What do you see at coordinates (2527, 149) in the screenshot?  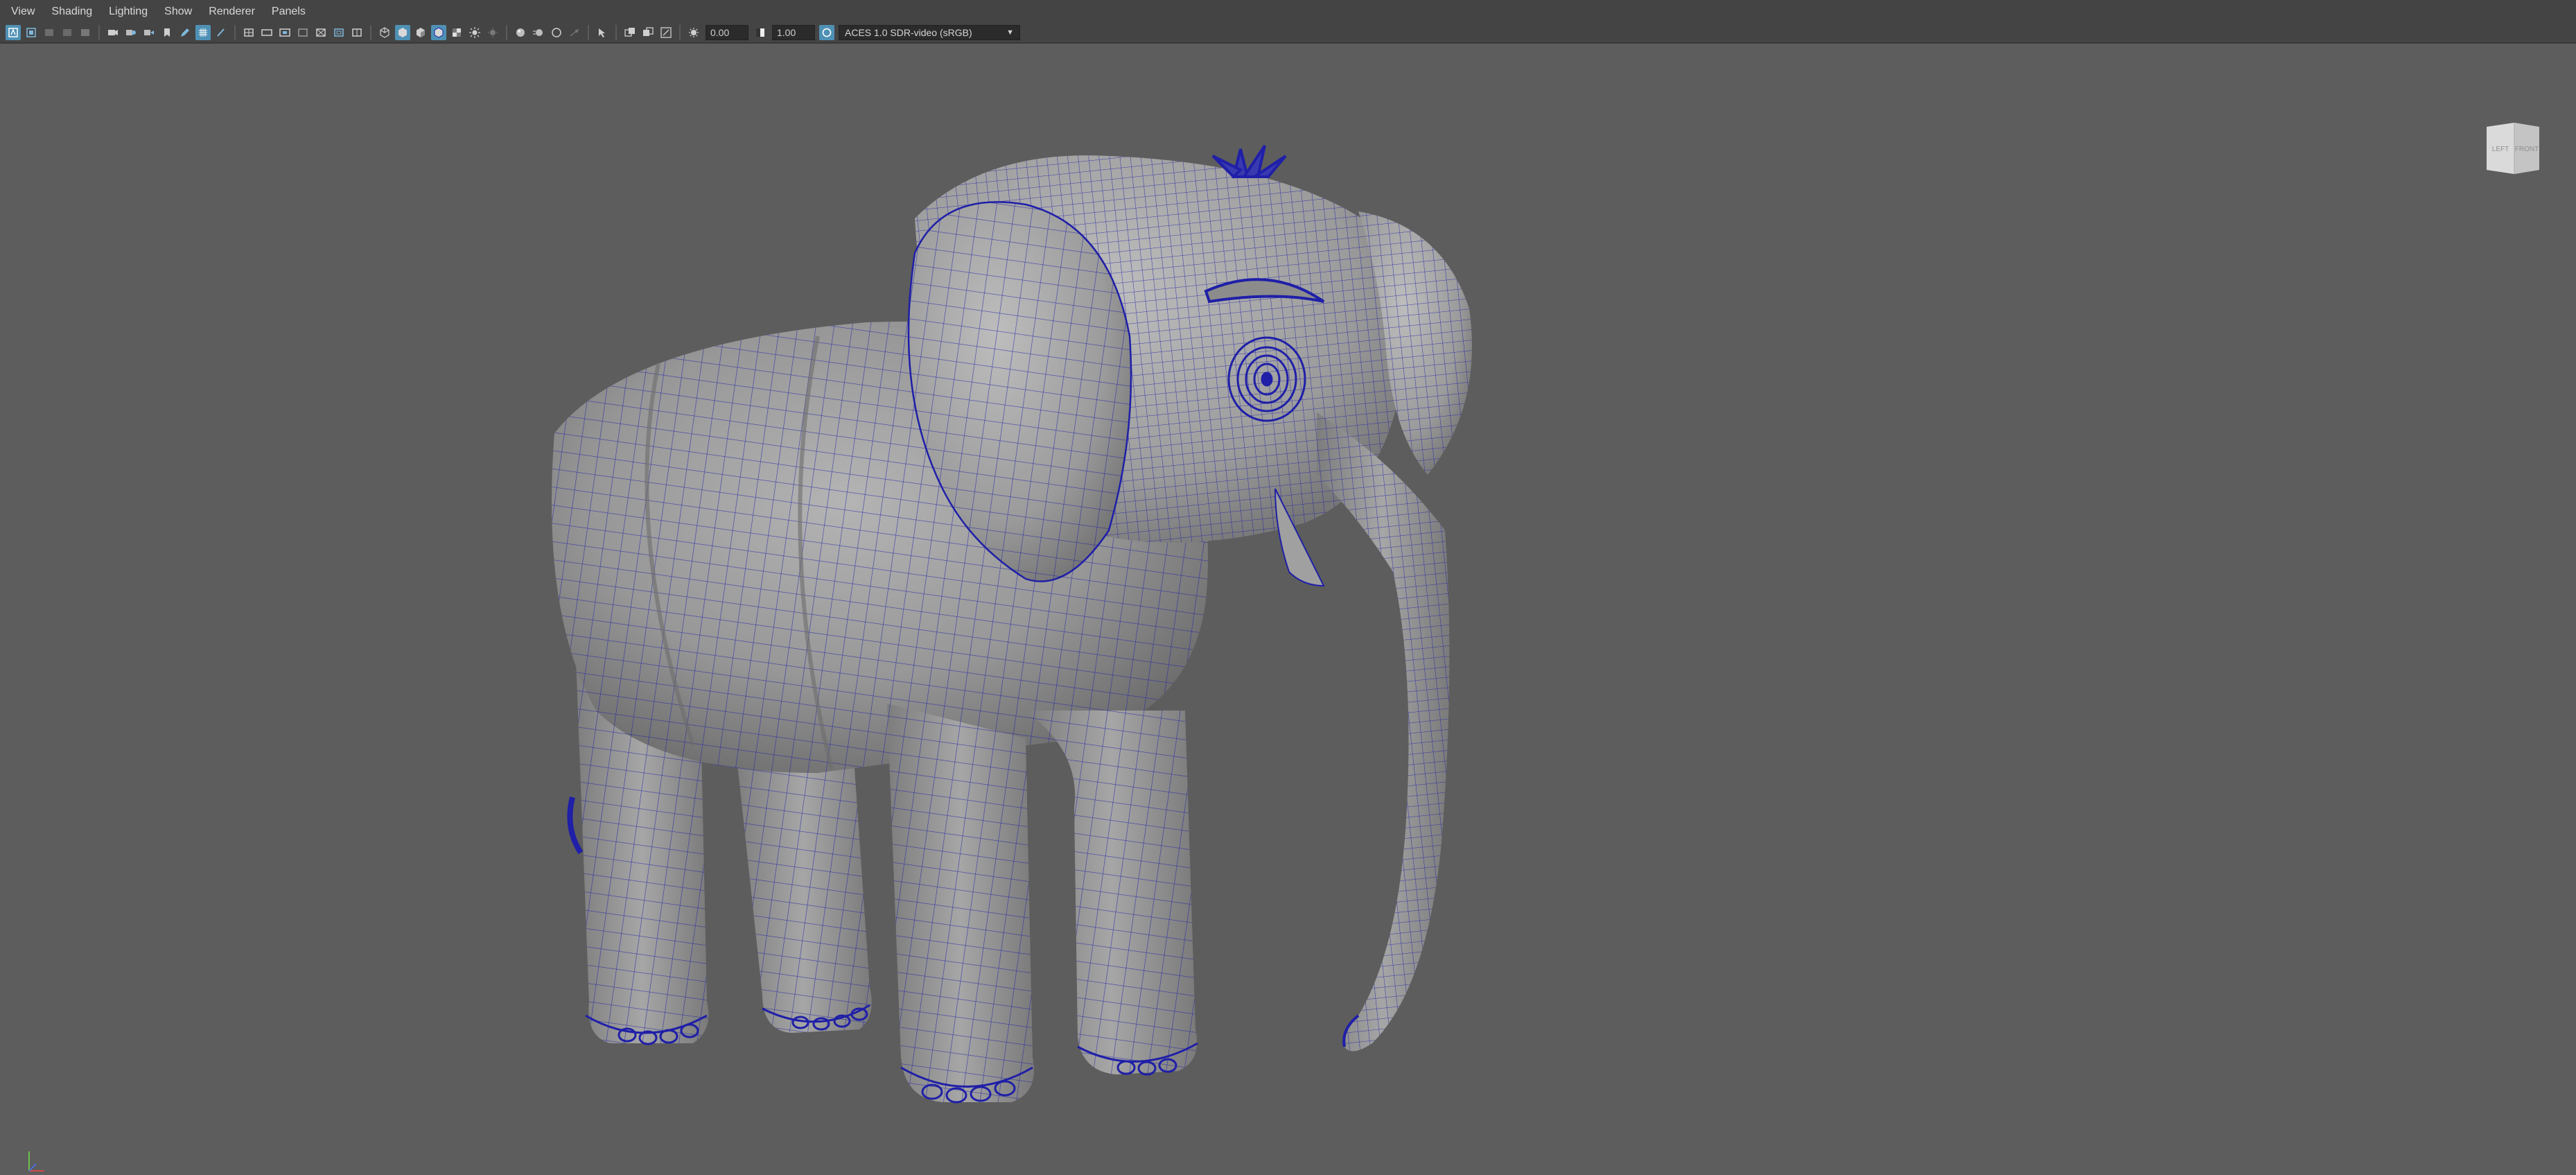 I see `viewcube-front-label: FRONT` at bounding box center [2527, 149].